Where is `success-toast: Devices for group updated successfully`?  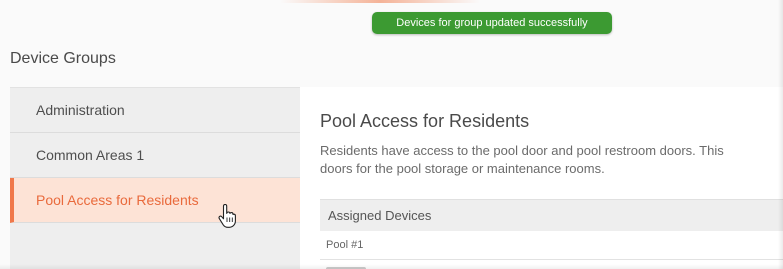 success-toast: Devices for group updated successfully is located at coordinates (492, 23).